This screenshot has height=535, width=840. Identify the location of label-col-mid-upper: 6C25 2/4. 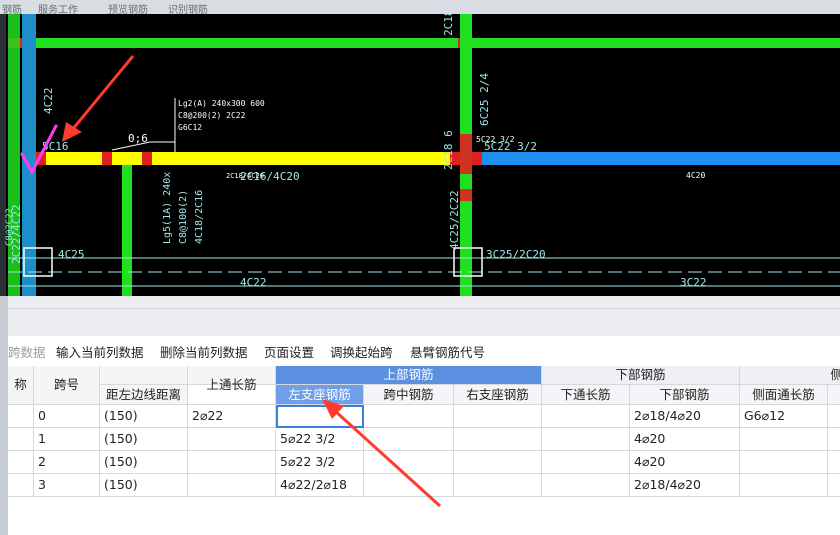
(484, 99).